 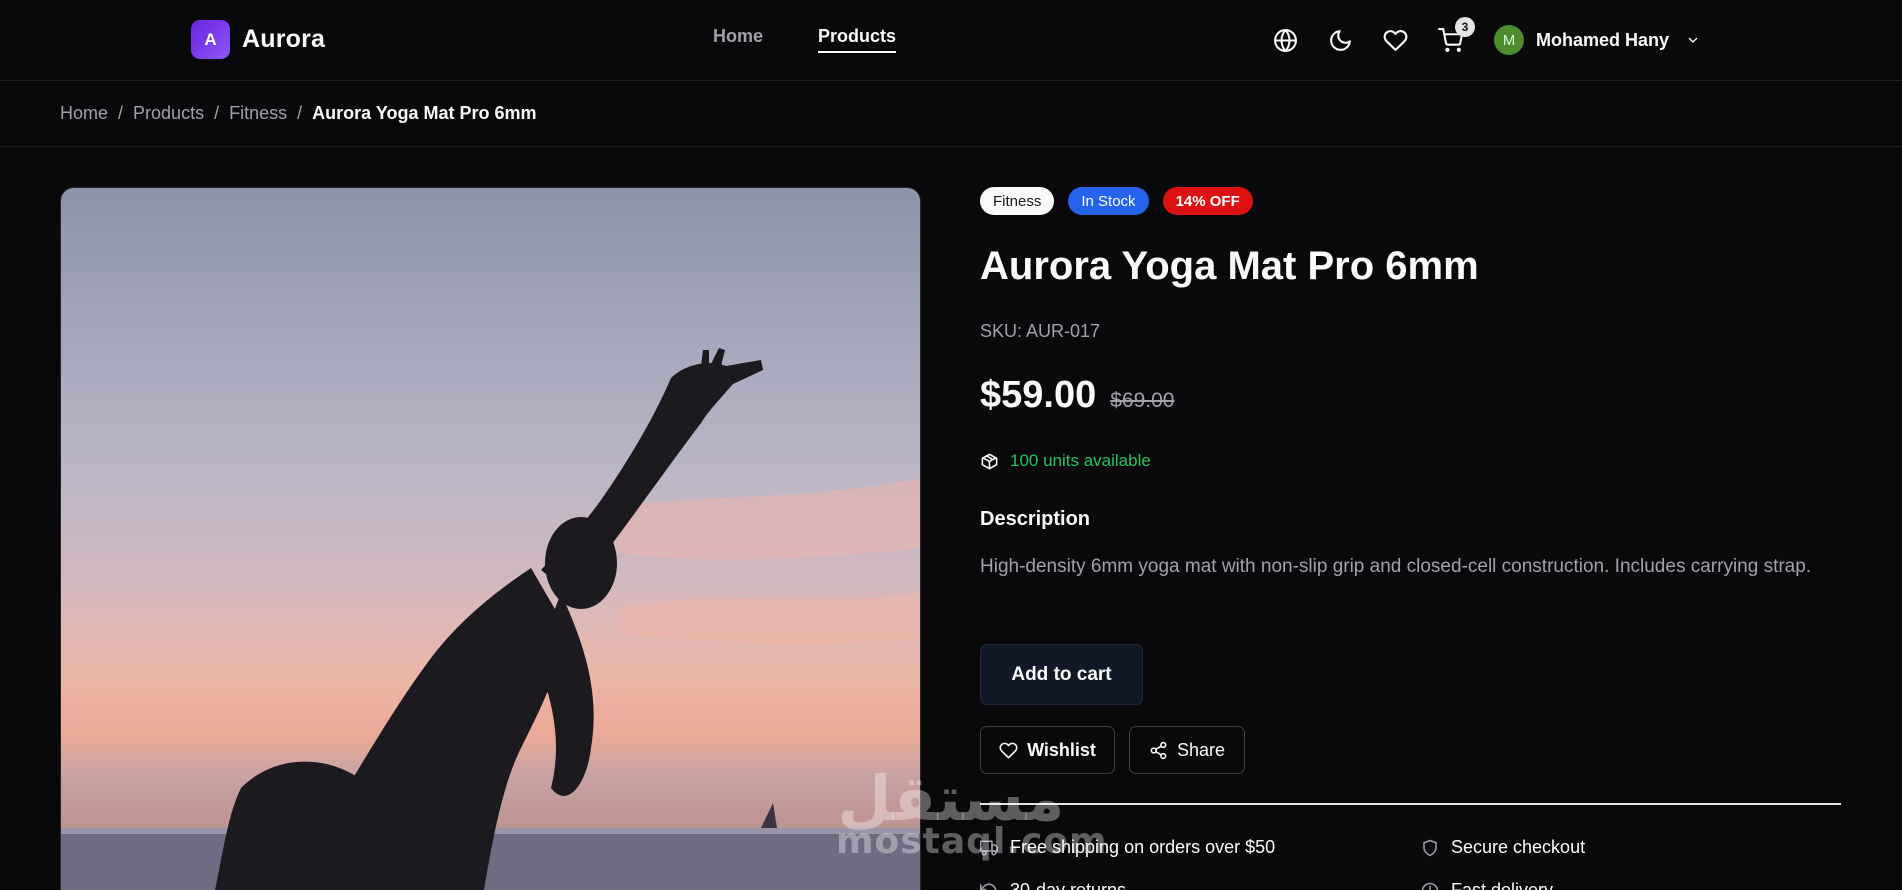 What do you see at coordinates (1201, 749) in the screenshot?
I see `share-label: Share` at bounding box center [1201, 749].